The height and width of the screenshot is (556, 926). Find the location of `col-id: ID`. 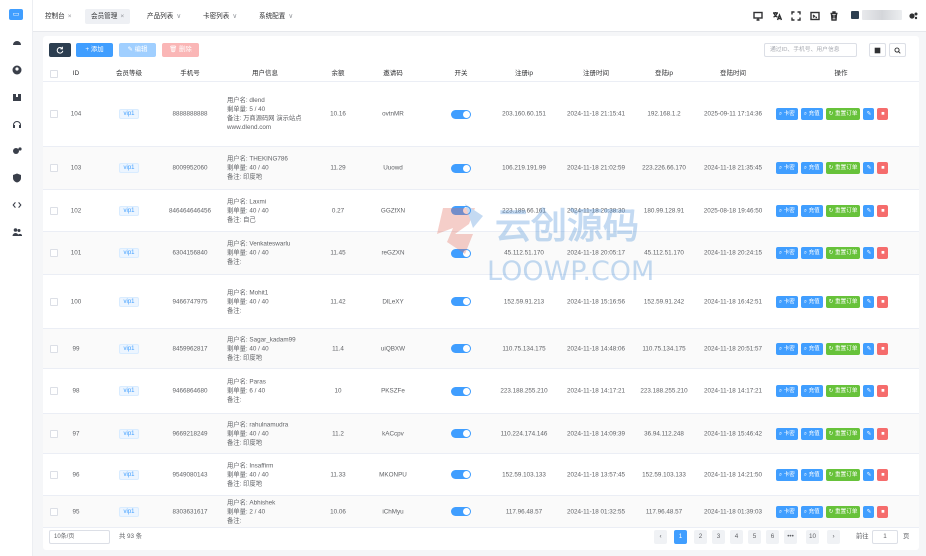

col-id: ID is located at coordinates (76, 74).